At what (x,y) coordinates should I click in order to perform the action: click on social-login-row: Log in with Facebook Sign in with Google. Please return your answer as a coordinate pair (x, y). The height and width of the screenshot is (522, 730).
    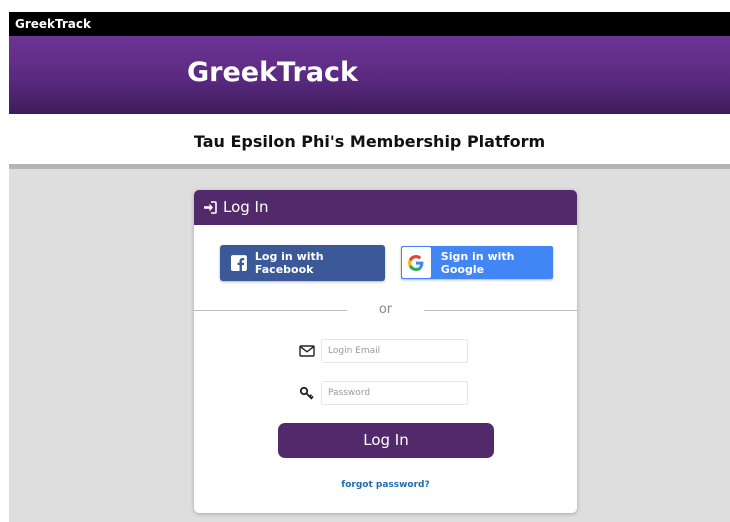
    Looking at the image, I should click on (385, 263).